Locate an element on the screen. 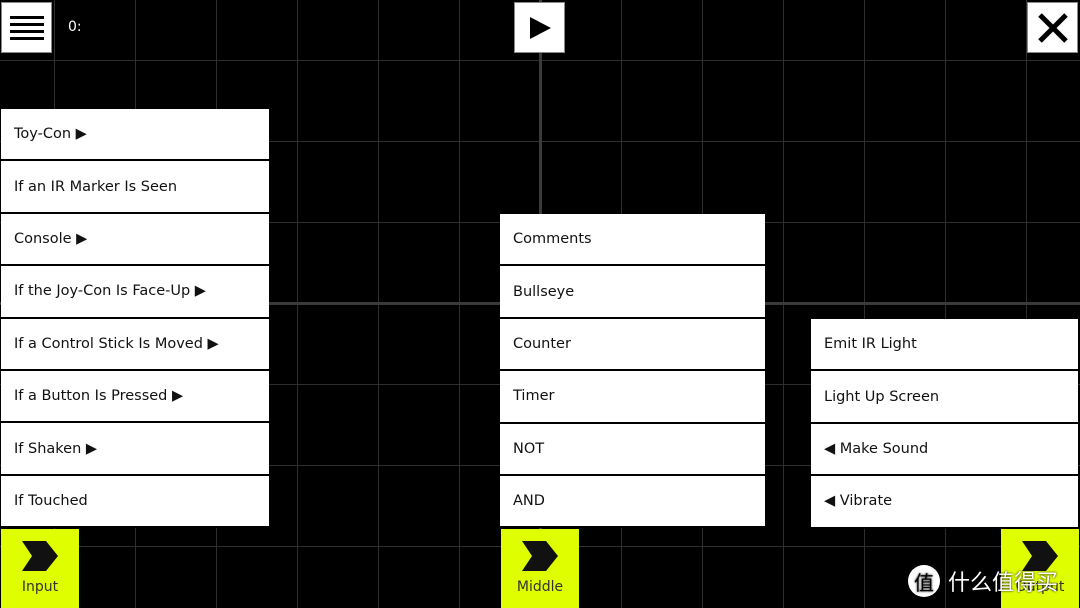 This screenshot has width=1080, height=608. input-category-button: Input is located at coordinates (40, 568).